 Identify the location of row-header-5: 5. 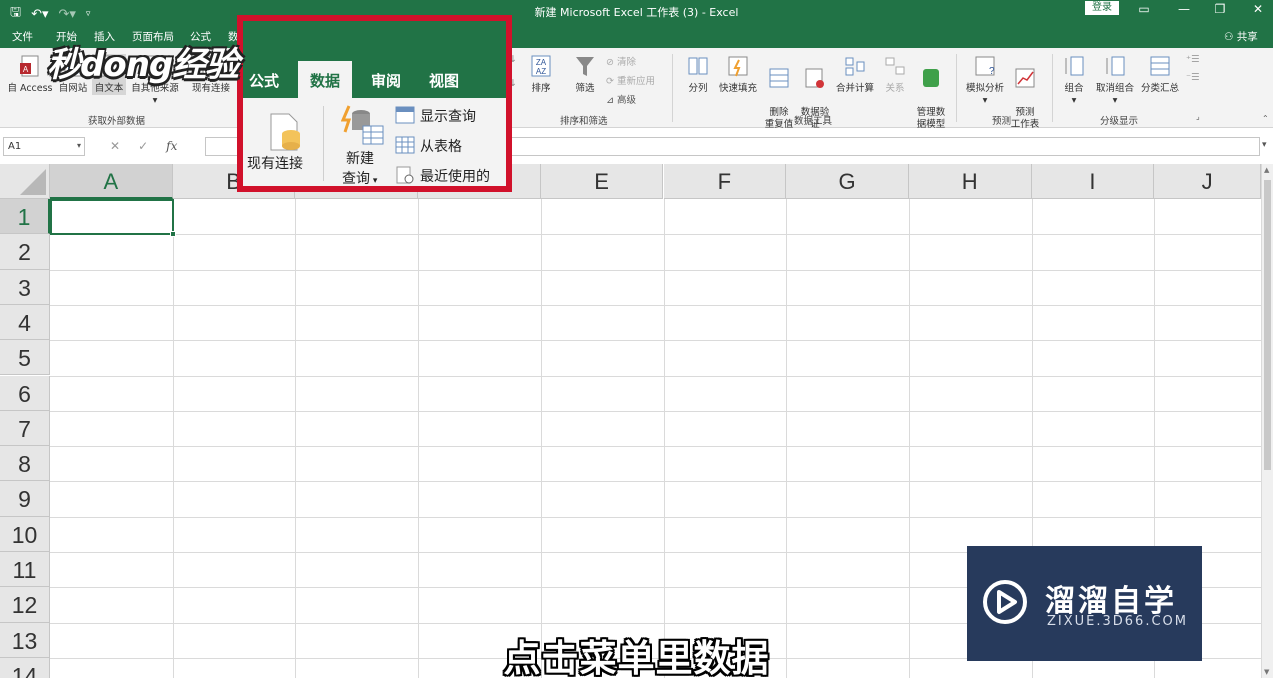
(25, 358).